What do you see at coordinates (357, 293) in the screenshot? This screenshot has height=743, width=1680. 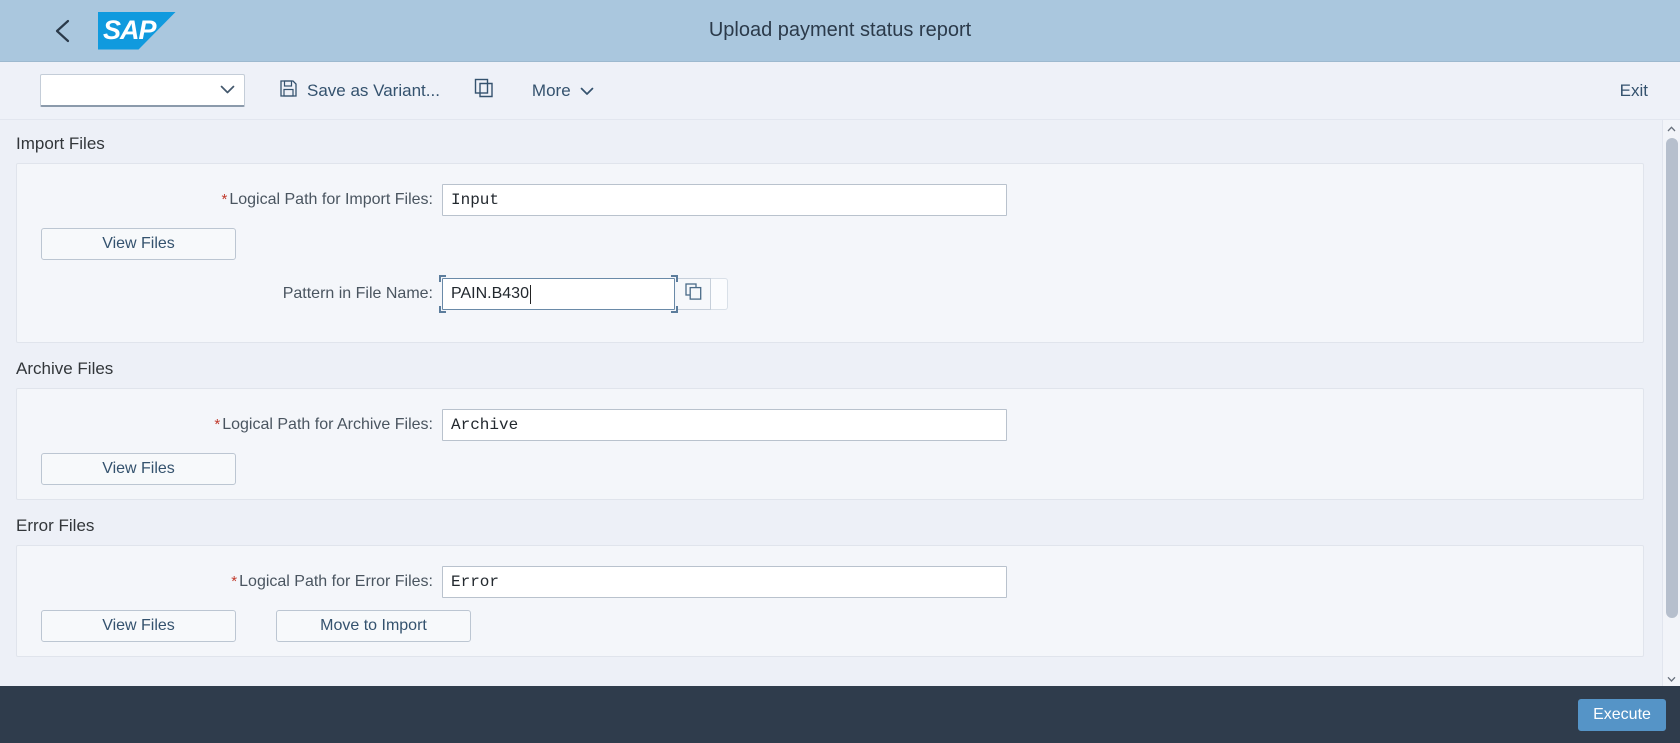 I see `field-label: Pattern in File Name:` at bounding box center [357, 293].